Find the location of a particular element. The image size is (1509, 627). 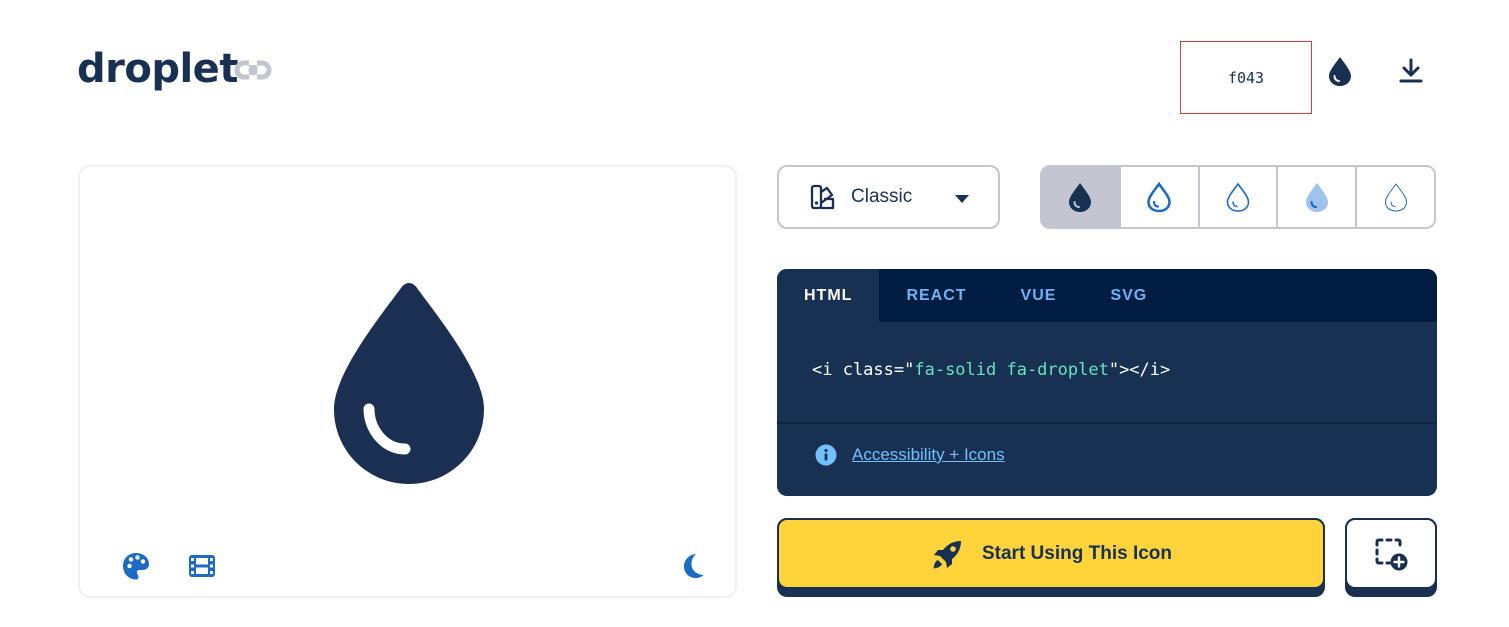

film-icon is located at coordinates (202, 566).